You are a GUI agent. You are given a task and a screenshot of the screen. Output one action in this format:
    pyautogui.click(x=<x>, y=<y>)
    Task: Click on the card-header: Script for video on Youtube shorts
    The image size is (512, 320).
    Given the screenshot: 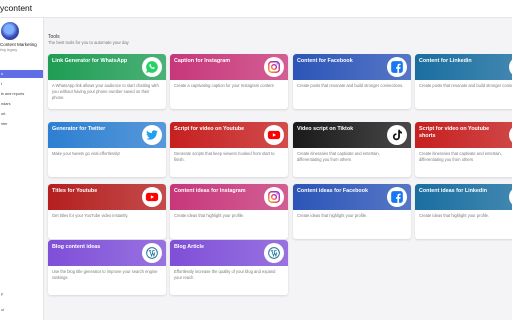 What is the action you would take?
    pyautogui.click(x=463, y=135)
    